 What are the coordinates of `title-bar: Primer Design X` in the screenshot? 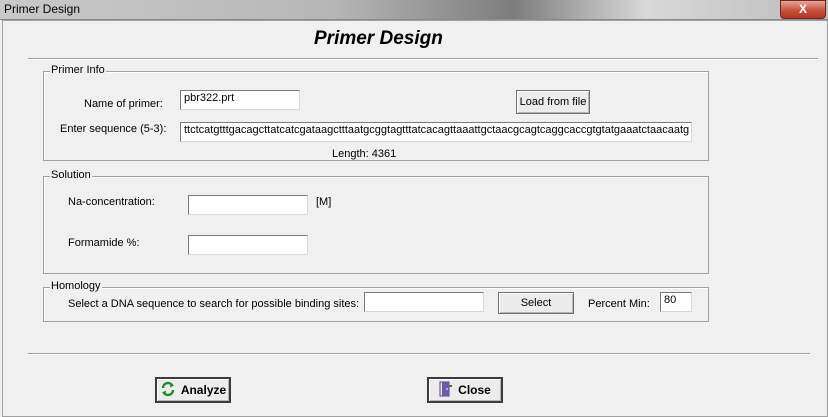 It's located at (414, 10).